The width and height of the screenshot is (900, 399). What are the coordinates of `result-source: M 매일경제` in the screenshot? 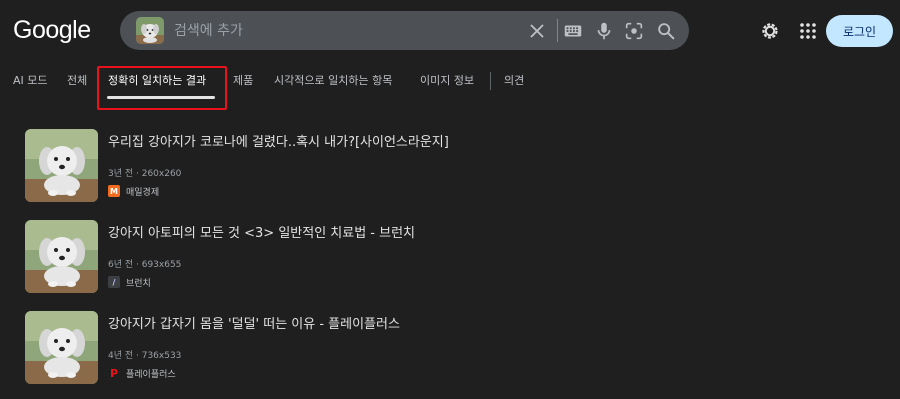 It's located at (133, 191).